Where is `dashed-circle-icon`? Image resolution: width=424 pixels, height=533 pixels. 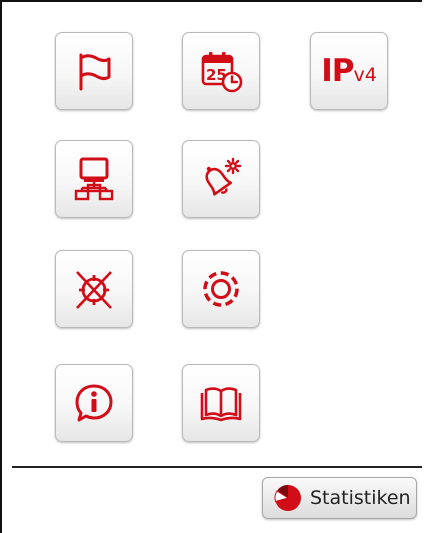
dashed-circle-icon is located at coordinates (221, 289).